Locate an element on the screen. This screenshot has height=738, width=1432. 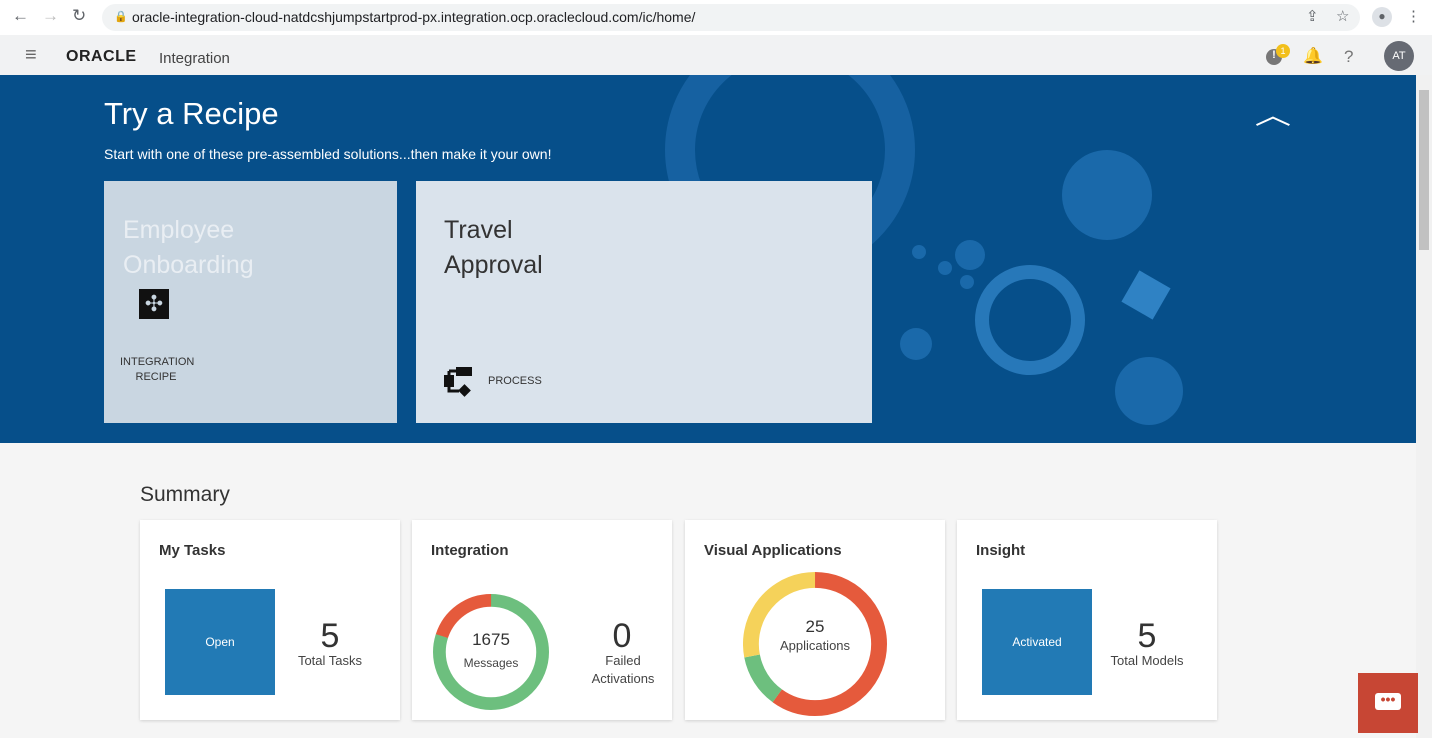
hamburger-menu-icon: ≡ is located at coordinates (31, 55).